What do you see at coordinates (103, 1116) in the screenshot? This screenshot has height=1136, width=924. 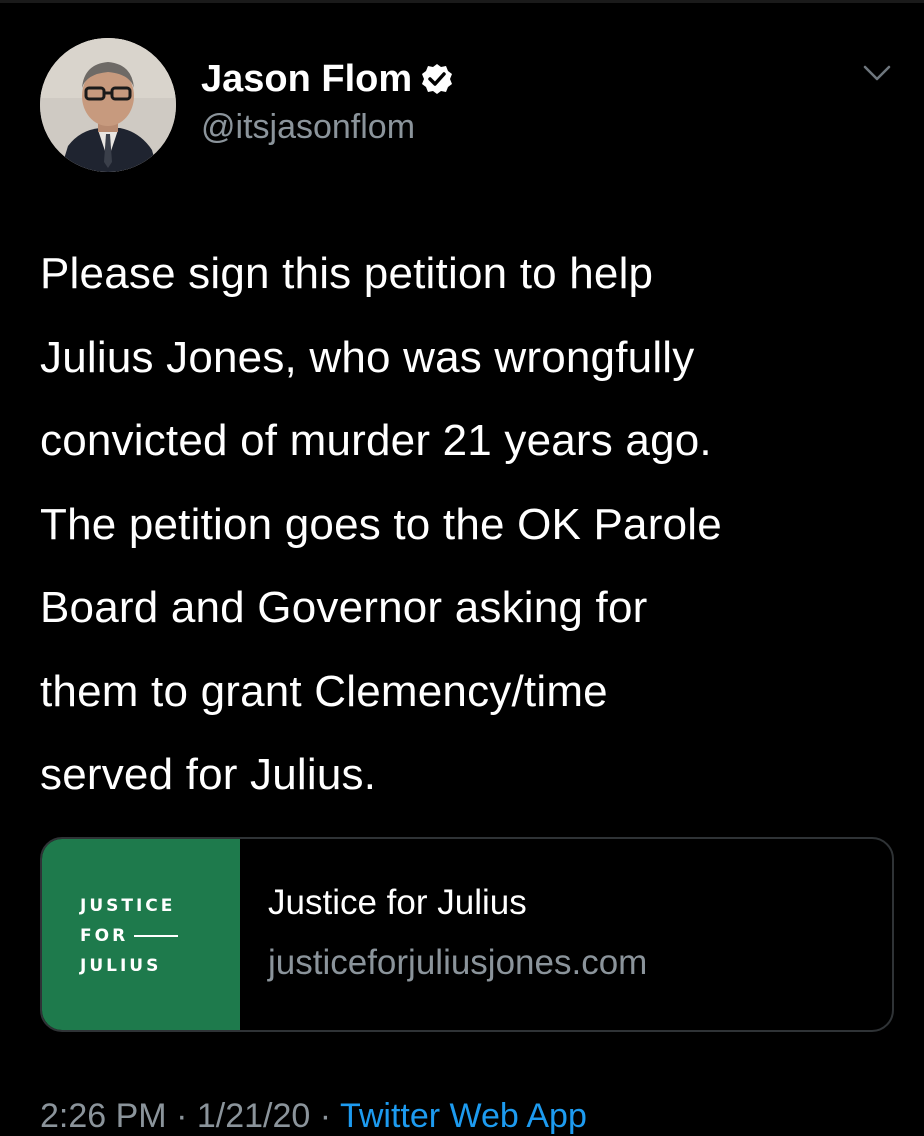 I see `tweet-time: 2:26 PM` at bounding box center [103, 1116].